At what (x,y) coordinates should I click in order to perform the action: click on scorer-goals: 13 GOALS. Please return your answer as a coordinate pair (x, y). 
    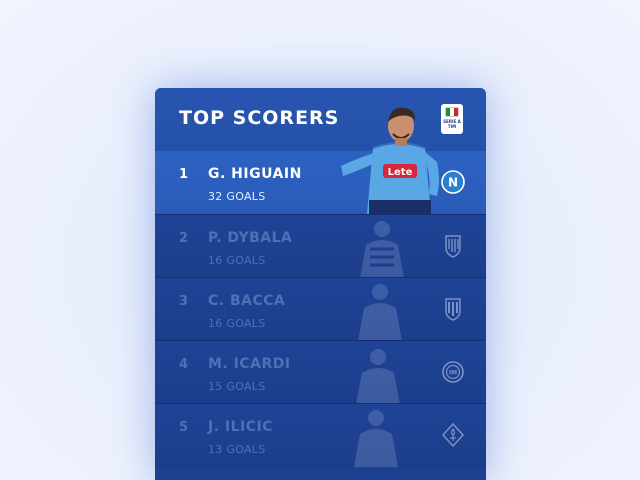
    Looking at the image, I should click on (237, 449).